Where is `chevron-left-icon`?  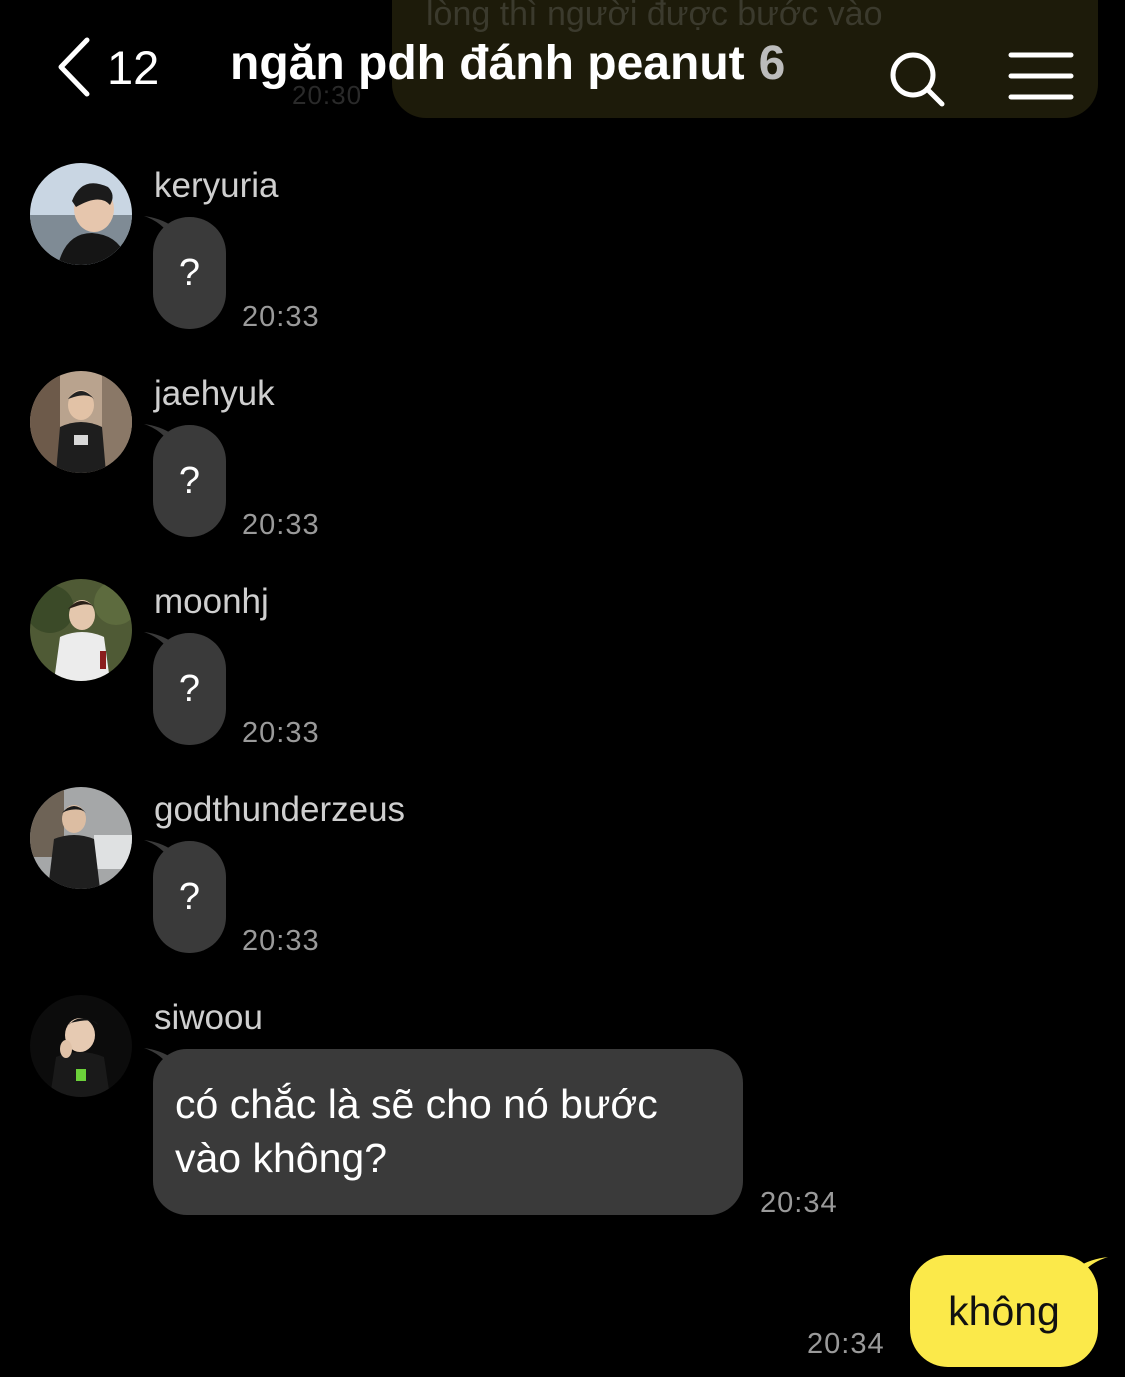
chevron-left-icon is located at coordinates (74, 67).